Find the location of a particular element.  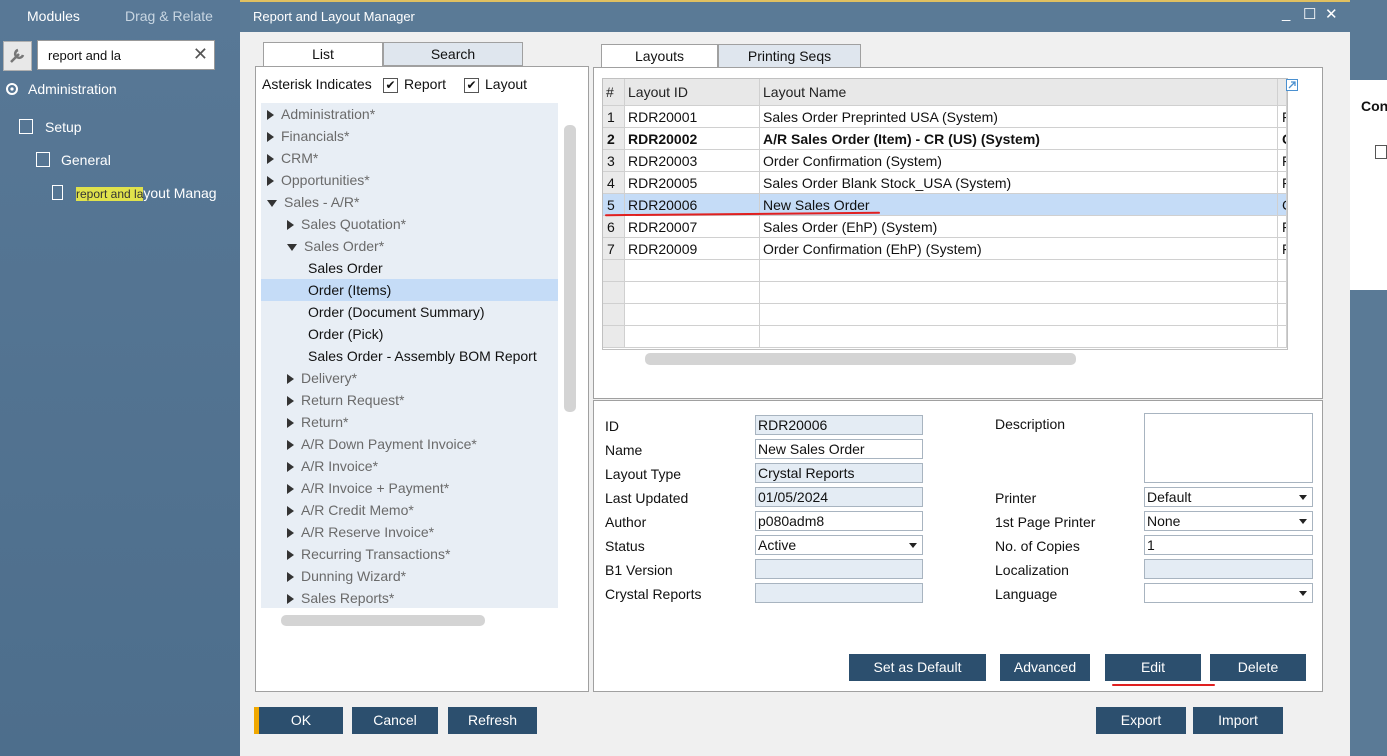

tree-item: Sales Order - Assembly BOM Report is located at coordinates (409, 356).